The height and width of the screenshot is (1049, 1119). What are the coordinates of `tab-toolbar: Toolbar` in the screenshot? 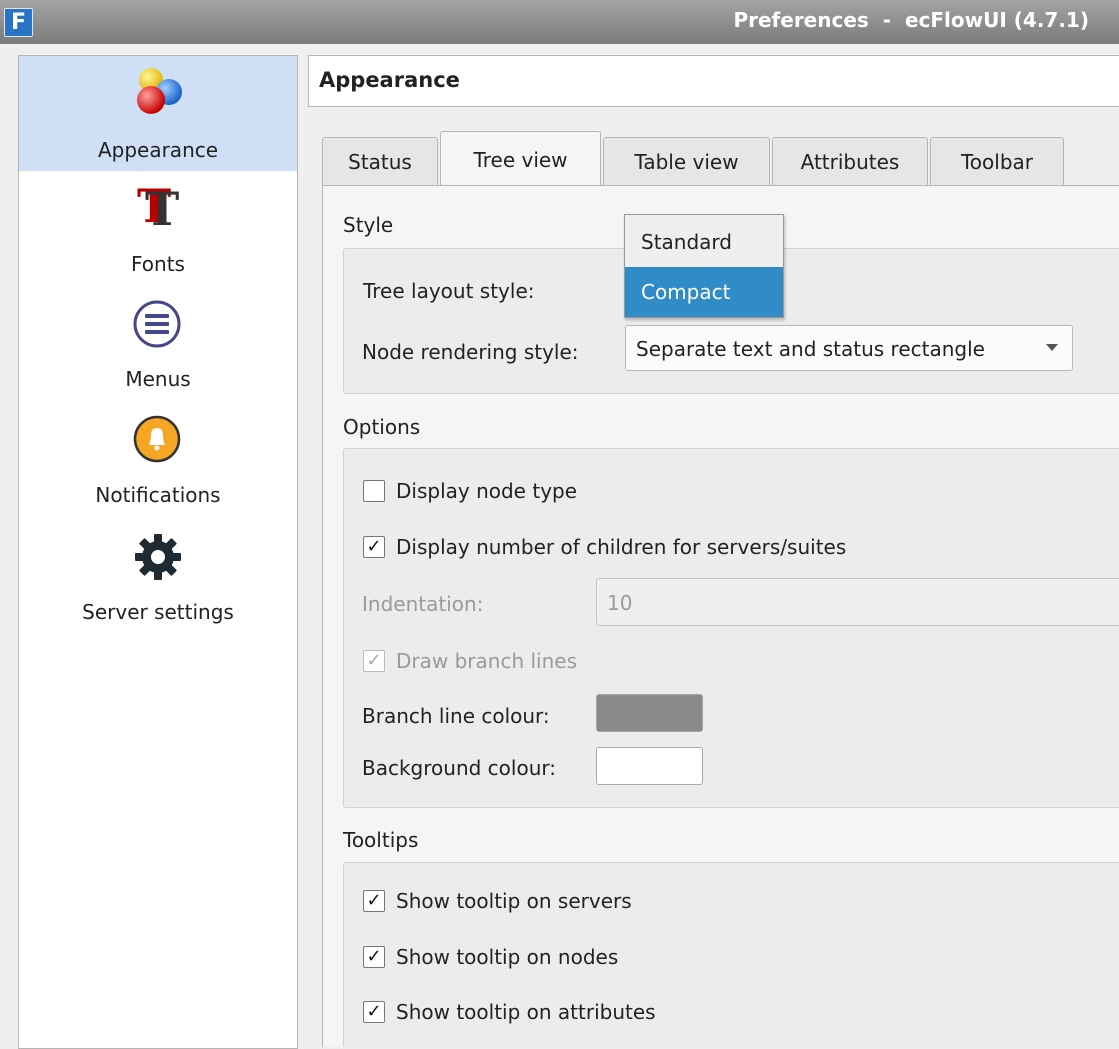 It's located at (997, 161).